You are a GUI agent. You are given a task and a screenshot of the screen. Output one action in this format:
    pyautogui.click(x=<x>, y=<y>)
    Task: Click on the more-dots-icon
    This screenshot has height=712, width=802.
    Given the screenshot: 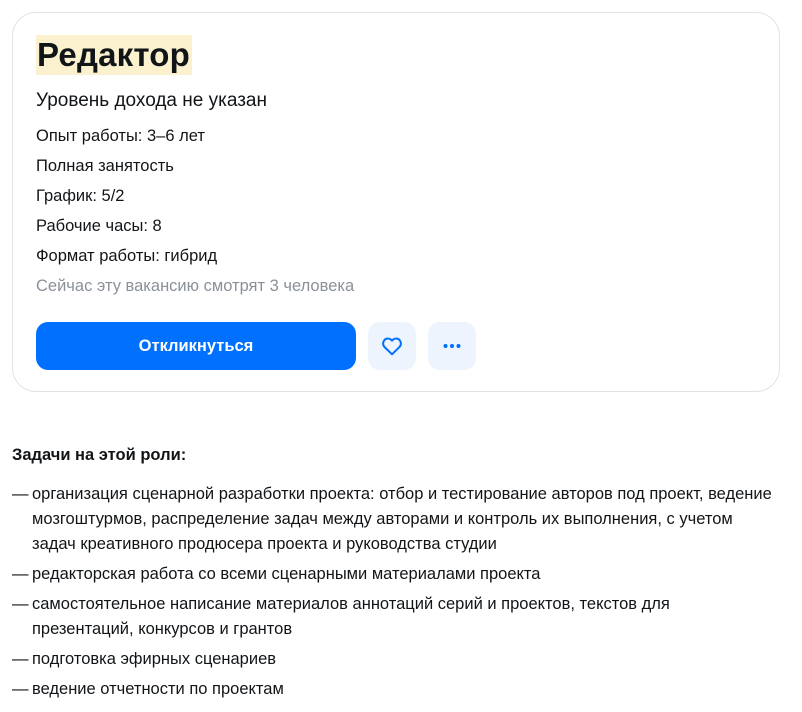 What is the action you would take?
    pyautogui.click(x=452, y=346)
    